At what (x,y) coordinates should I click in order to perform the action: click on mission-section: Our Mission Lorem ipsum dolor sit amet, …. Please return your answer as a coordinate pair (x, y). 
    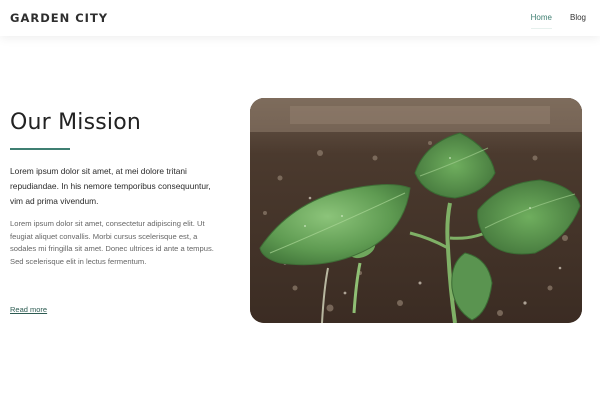
    Looking at the image, I should click on (112, 188).